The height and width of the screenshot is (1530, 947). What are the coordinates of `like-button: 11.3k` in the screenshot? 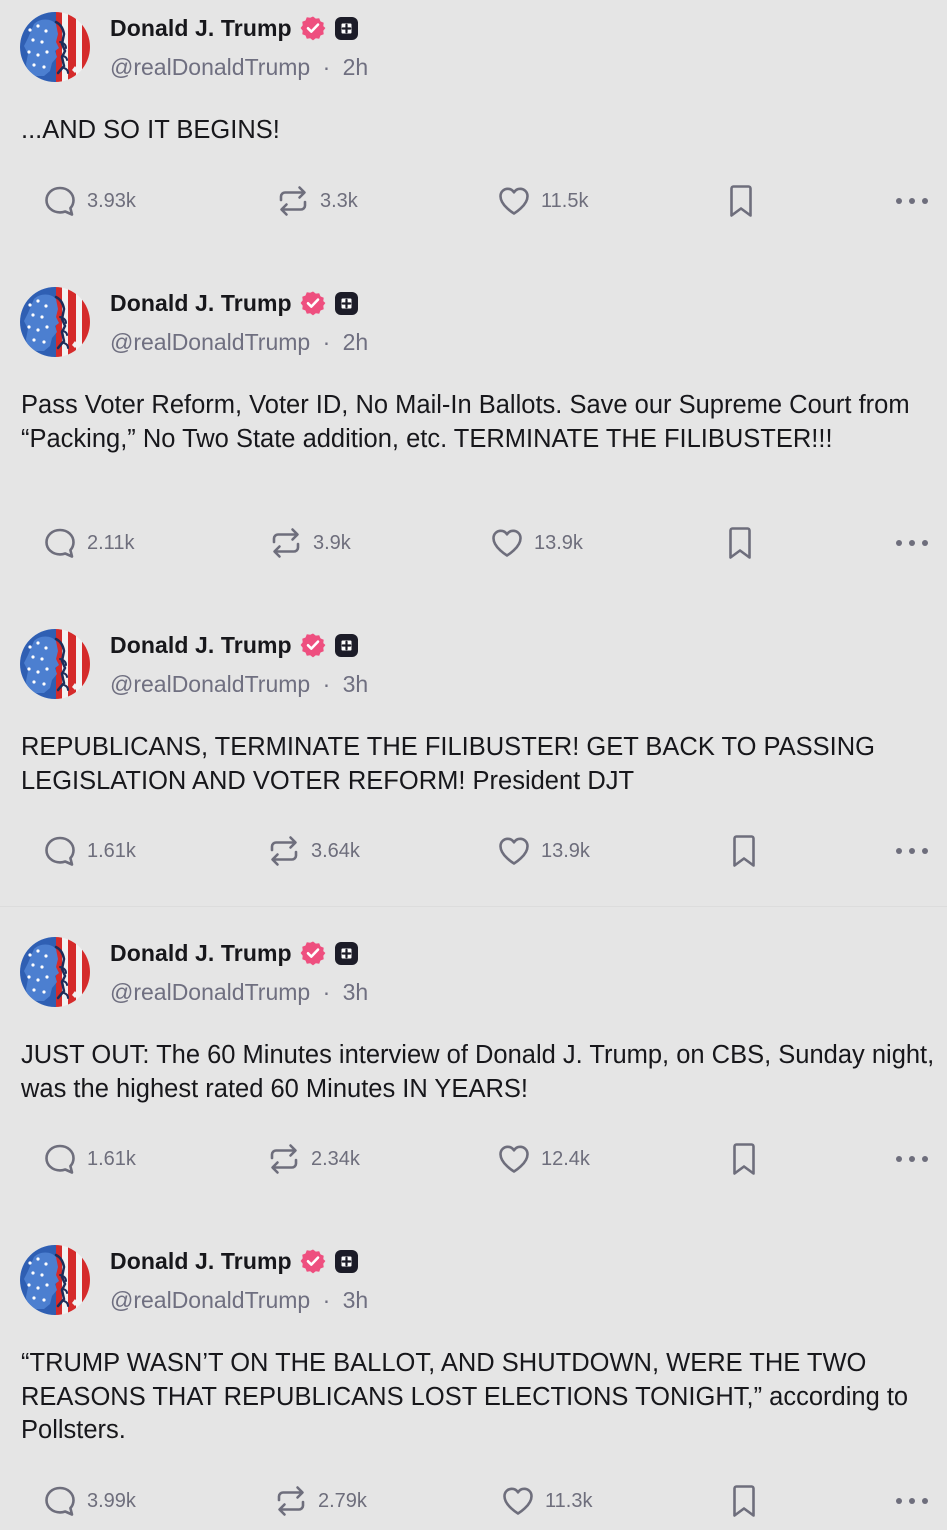 It's located at (546, 1501).